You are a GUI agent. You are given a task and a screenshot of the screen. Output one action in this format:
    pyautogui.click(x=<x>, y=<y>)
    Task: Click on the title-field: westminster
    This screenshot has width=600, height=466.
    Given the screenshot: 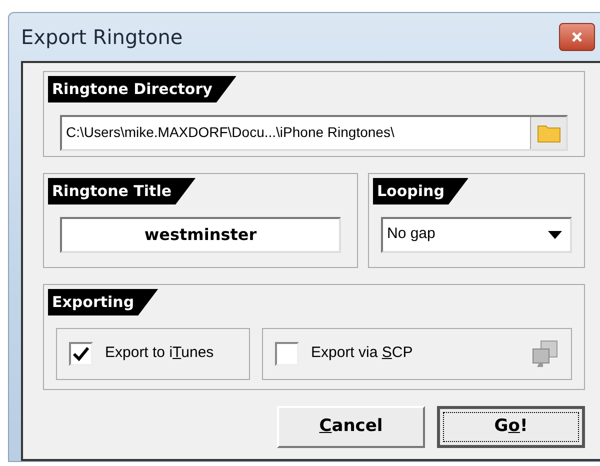 What is the action you would take?
    pyautogui.click(x=200, y=234)
    